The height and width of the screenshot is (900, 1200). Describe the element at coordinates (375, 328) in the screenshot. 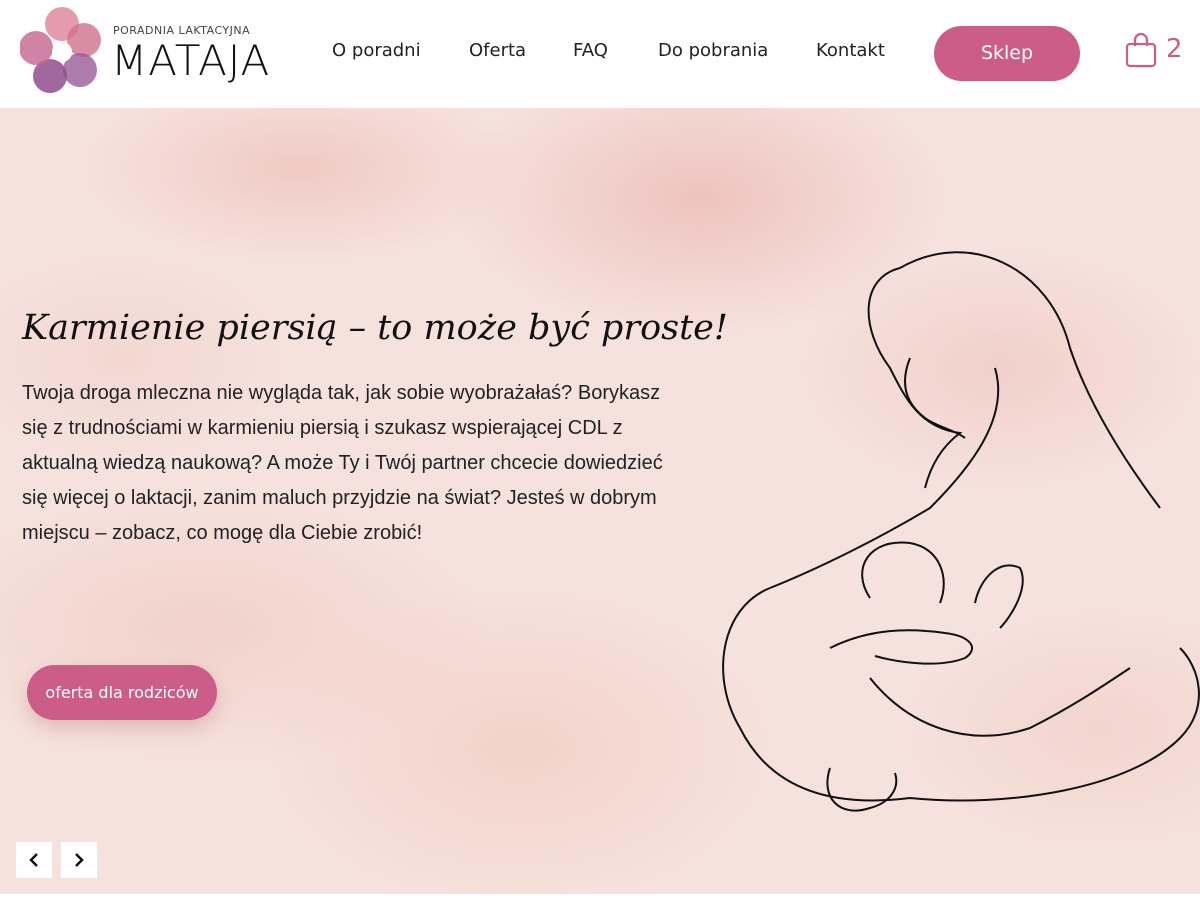

I see `hero-title: Karmienie piersią – to może być proste!` at that location.